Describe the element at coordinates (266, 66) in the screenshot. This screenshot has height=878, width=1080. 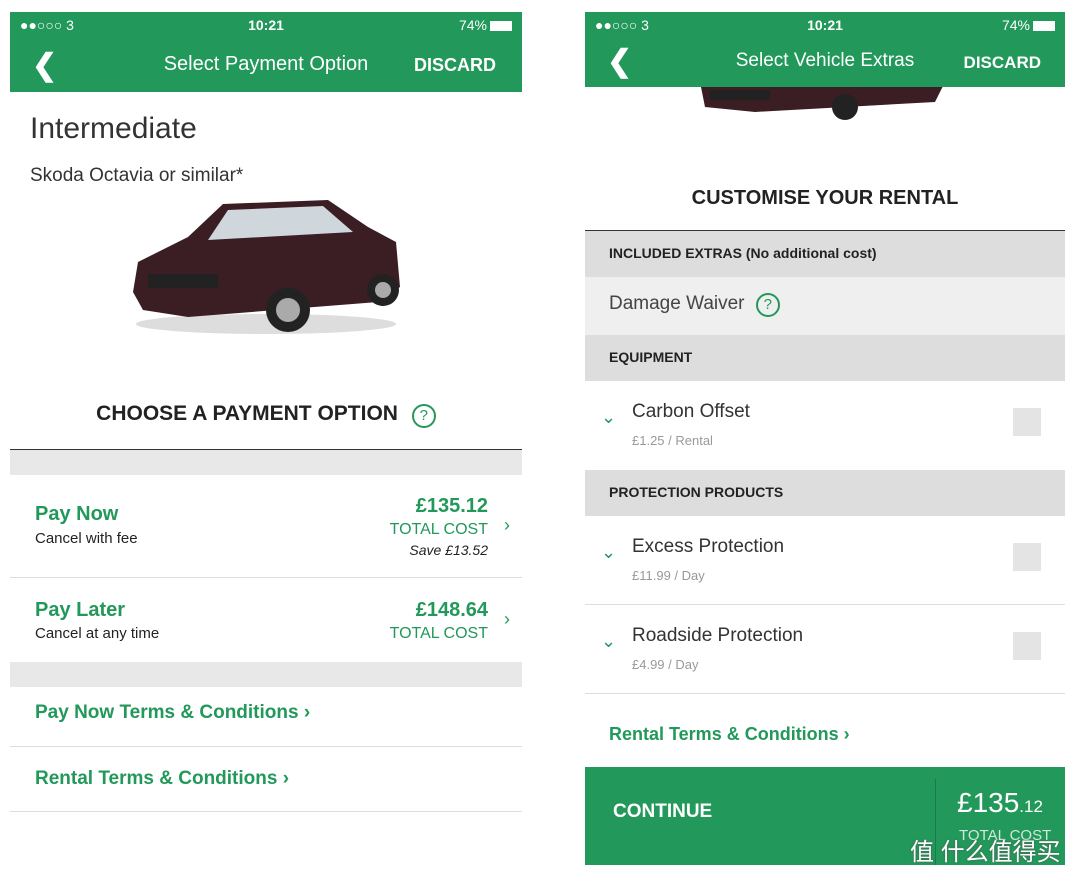
I see `nav-bar: ❮ Select Payment Option DISCARD` at that location.